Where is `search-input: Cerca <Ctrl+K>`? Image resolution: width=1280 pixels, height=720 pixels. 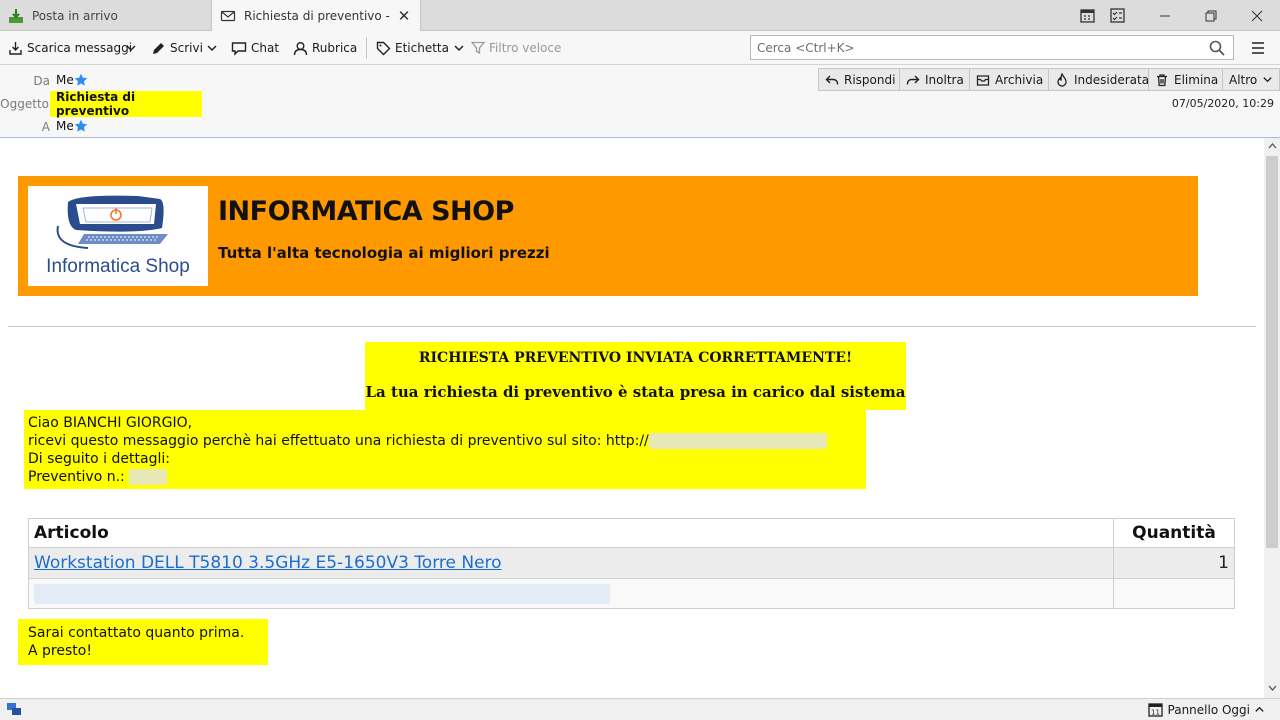
search-input: Cerca <Ctrl+K> is located at coordinates (992, 47).